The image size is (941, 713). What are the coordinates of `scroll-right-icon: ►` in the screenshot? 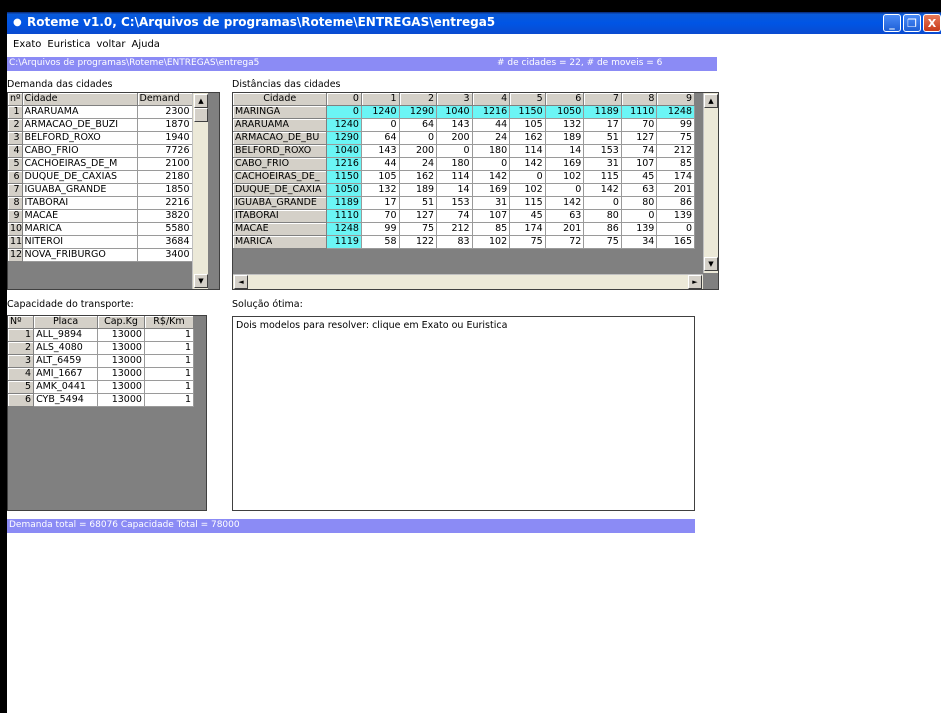 It's located at (695, 282).